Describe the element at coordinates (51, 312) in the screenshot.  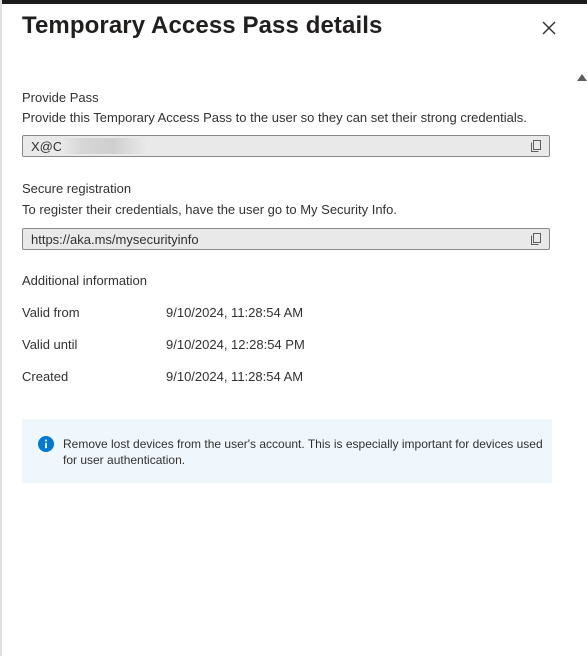
I see `valid-from-label: Valid from` at that location.